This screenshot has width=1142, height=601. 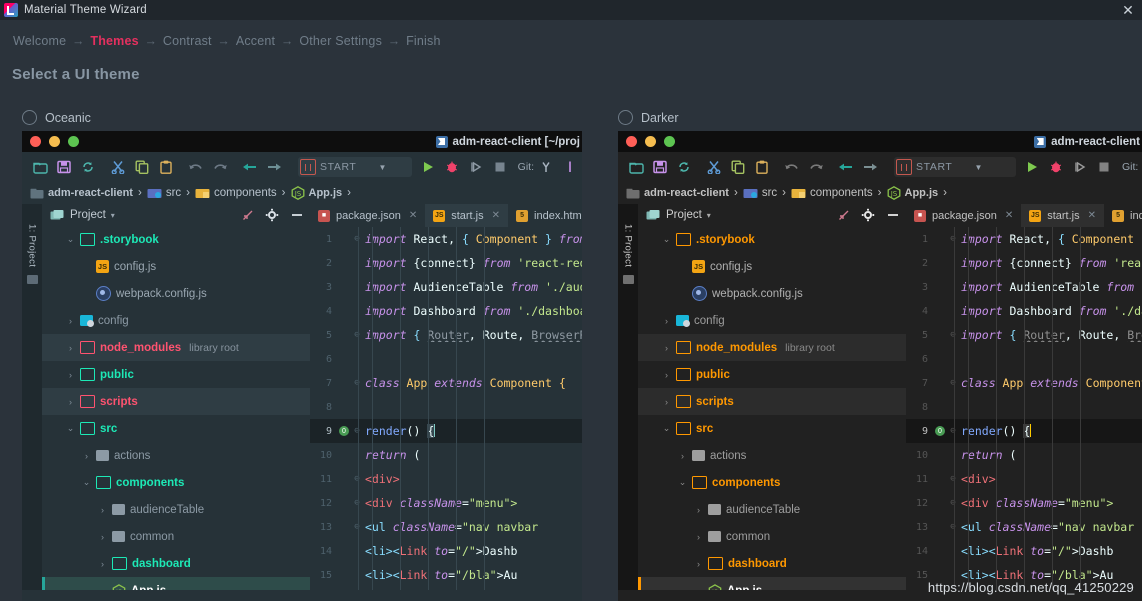 I want to click on paste-icon, so click(x=166, y=167).